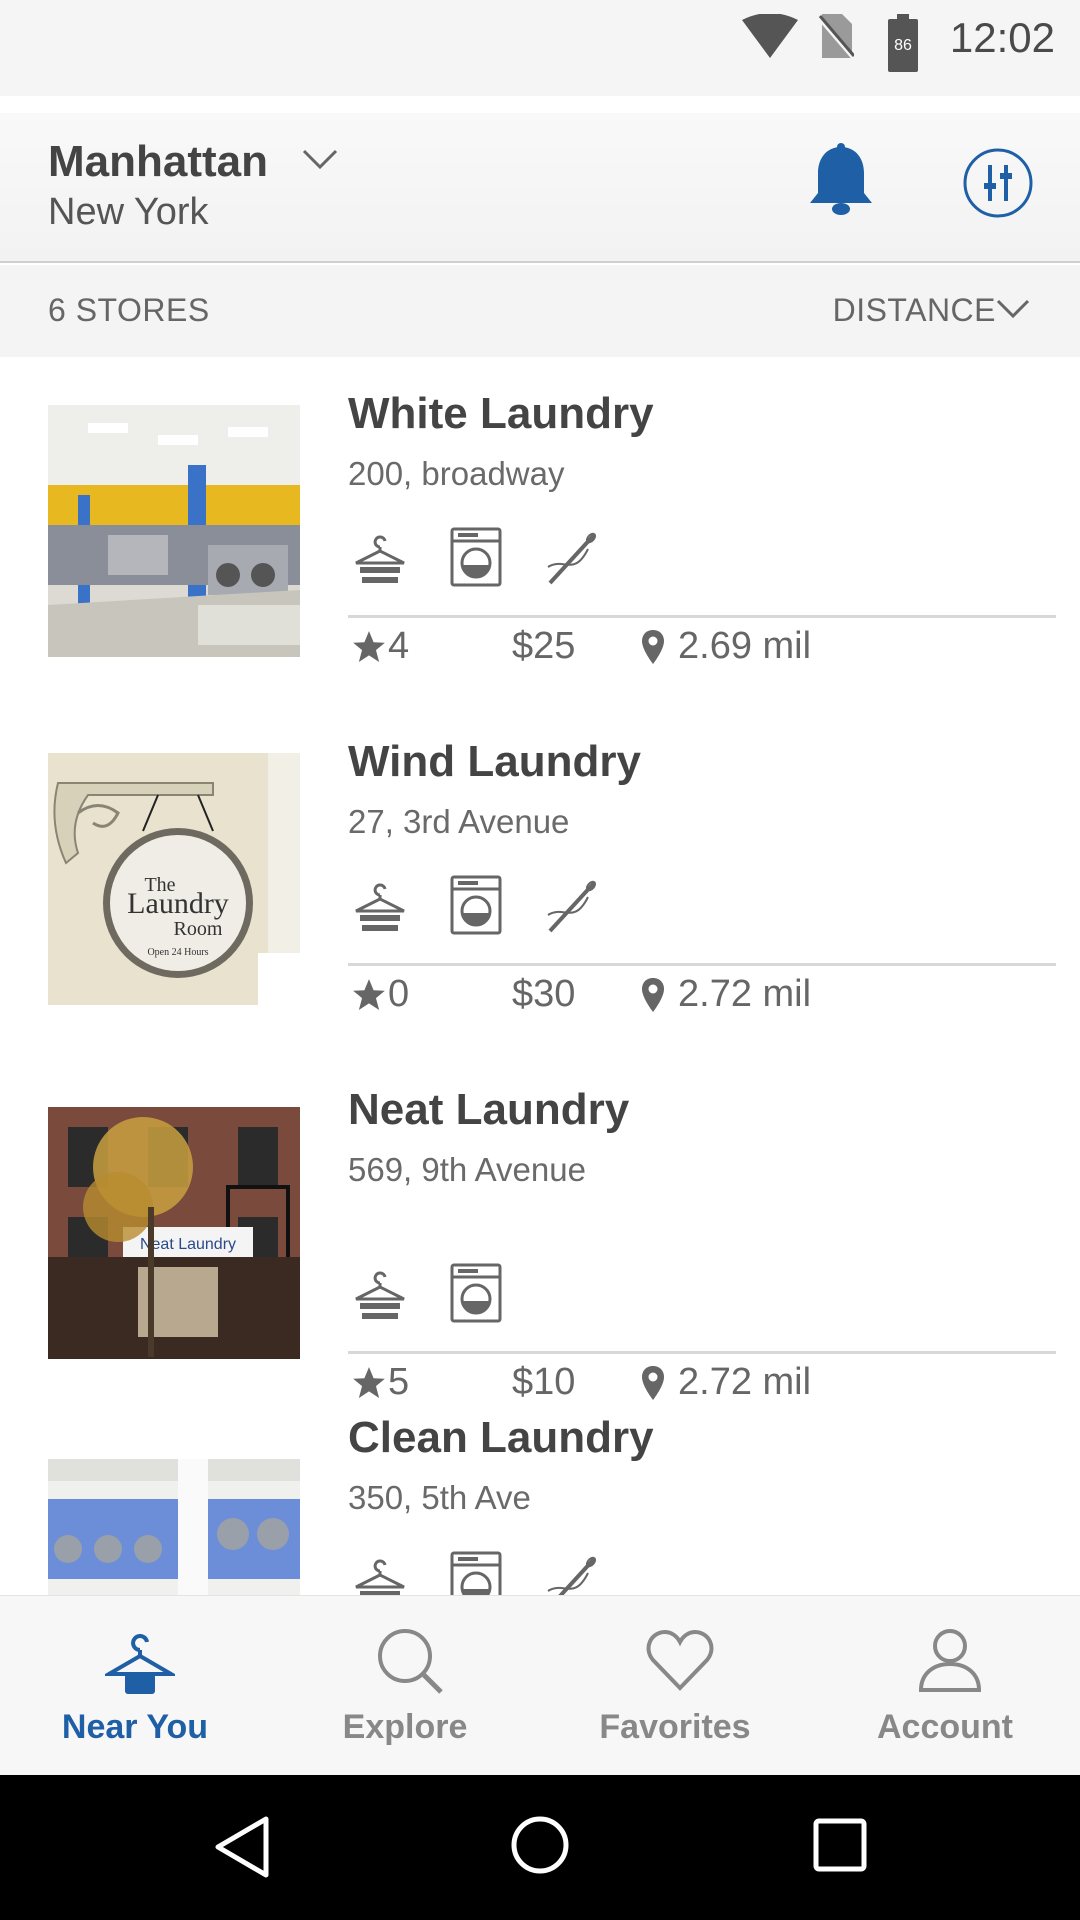  I want to click on rating: 0, so click(379, 994).